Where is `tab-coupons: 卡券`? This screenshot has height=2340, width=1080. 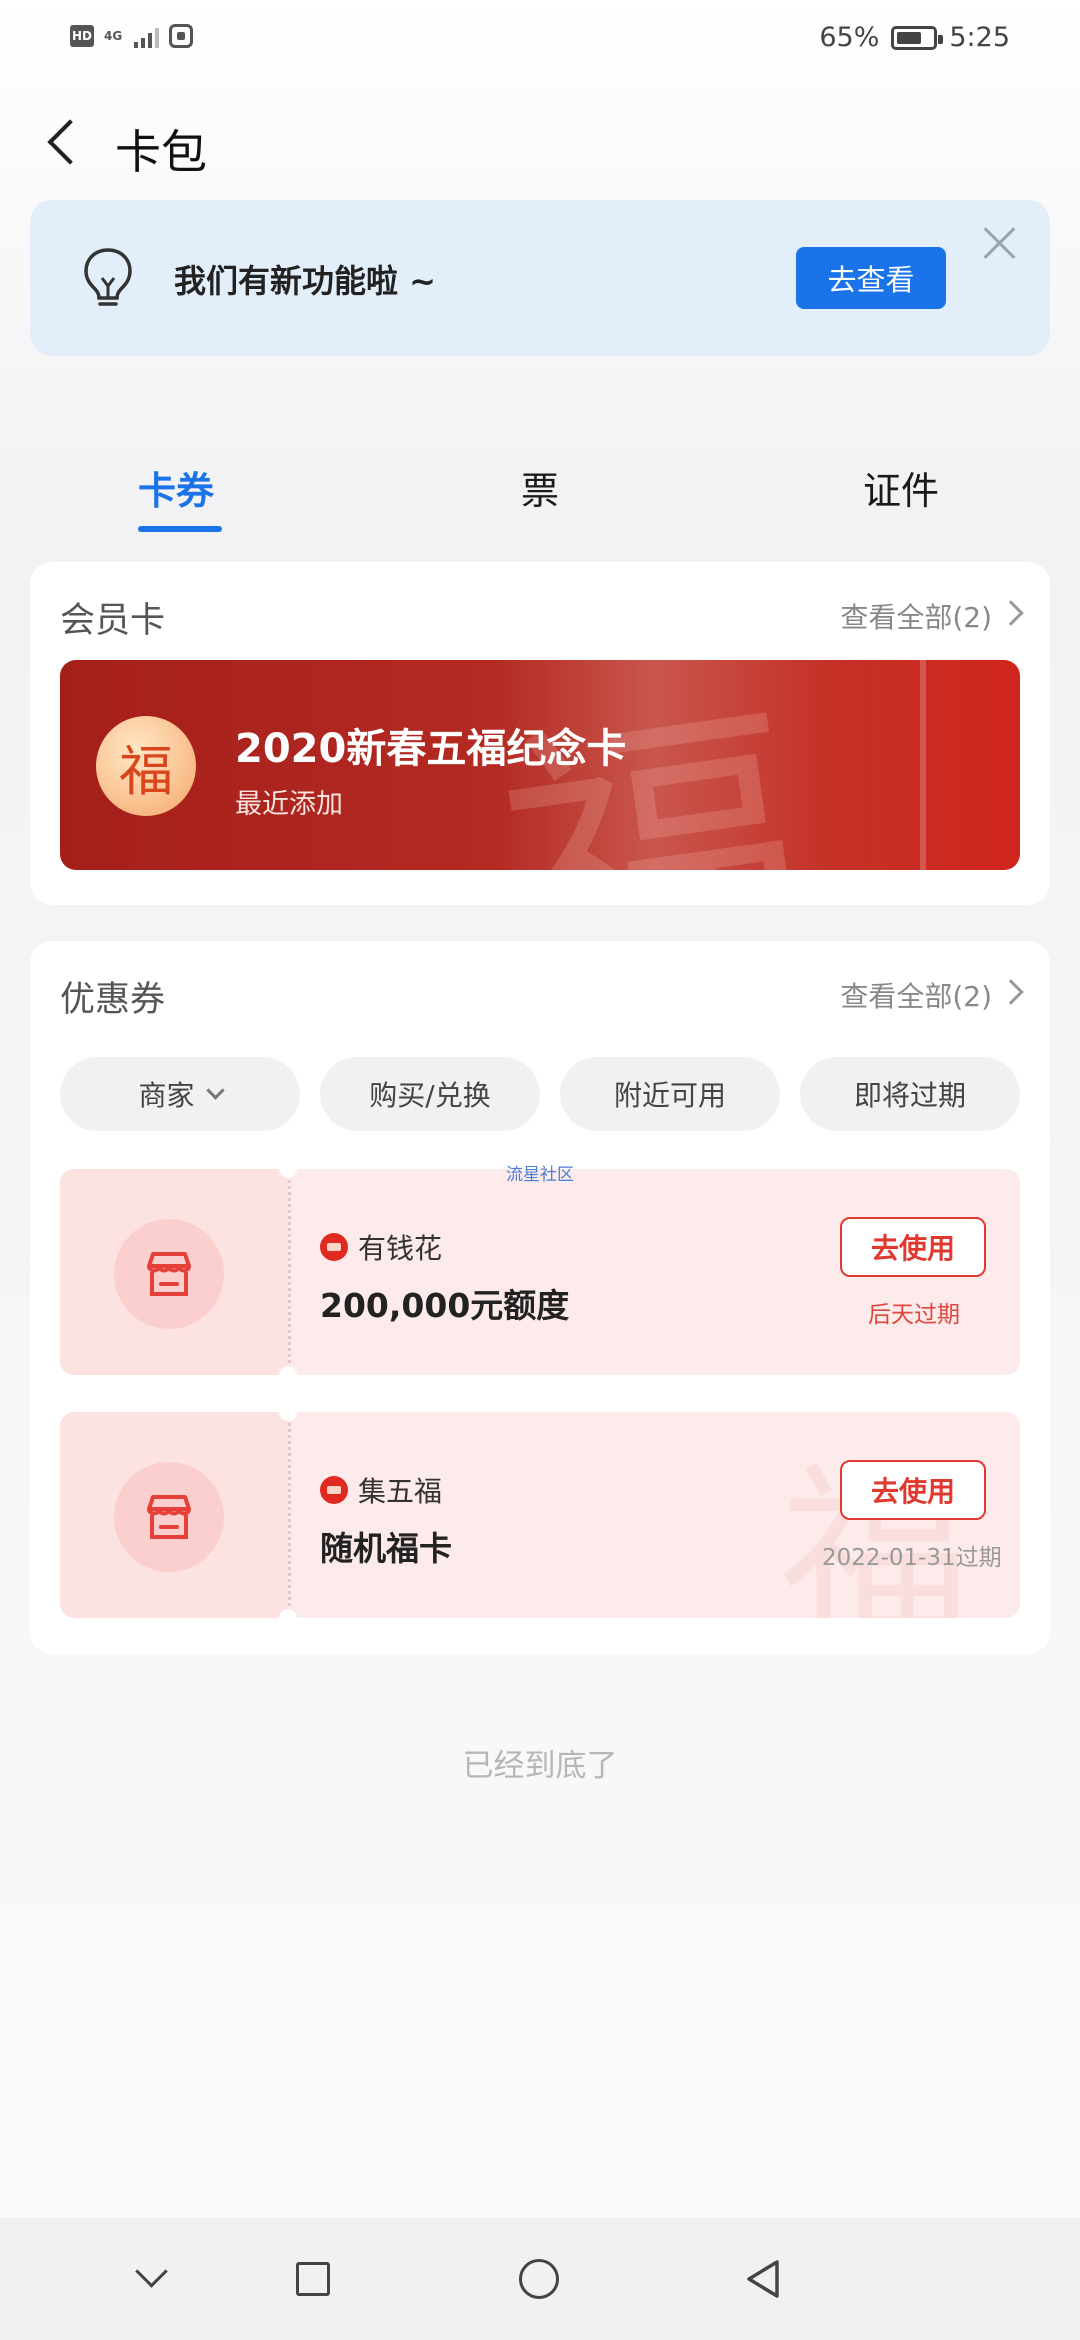 tab-coupons: 卡券 is located at coordinates (176, 487).